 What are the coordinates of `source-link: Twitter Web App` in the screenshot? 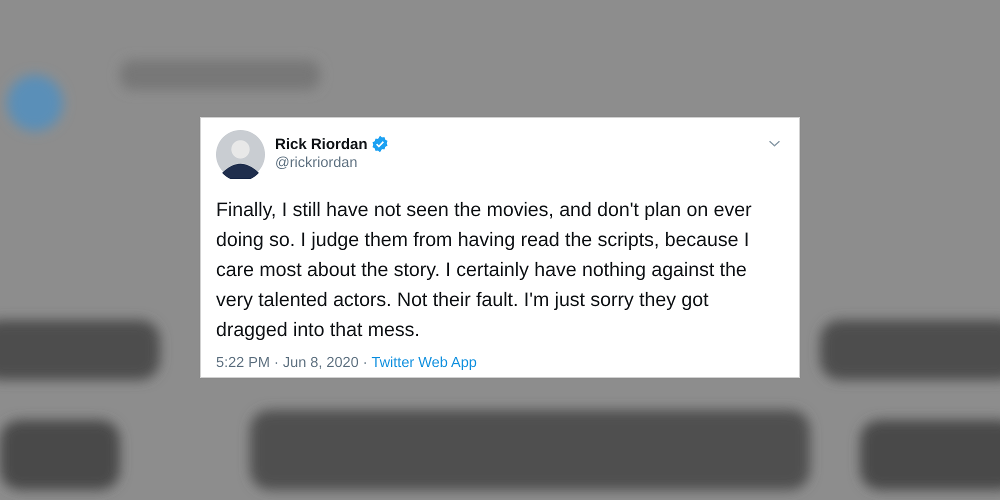 It's located at (424, 363).